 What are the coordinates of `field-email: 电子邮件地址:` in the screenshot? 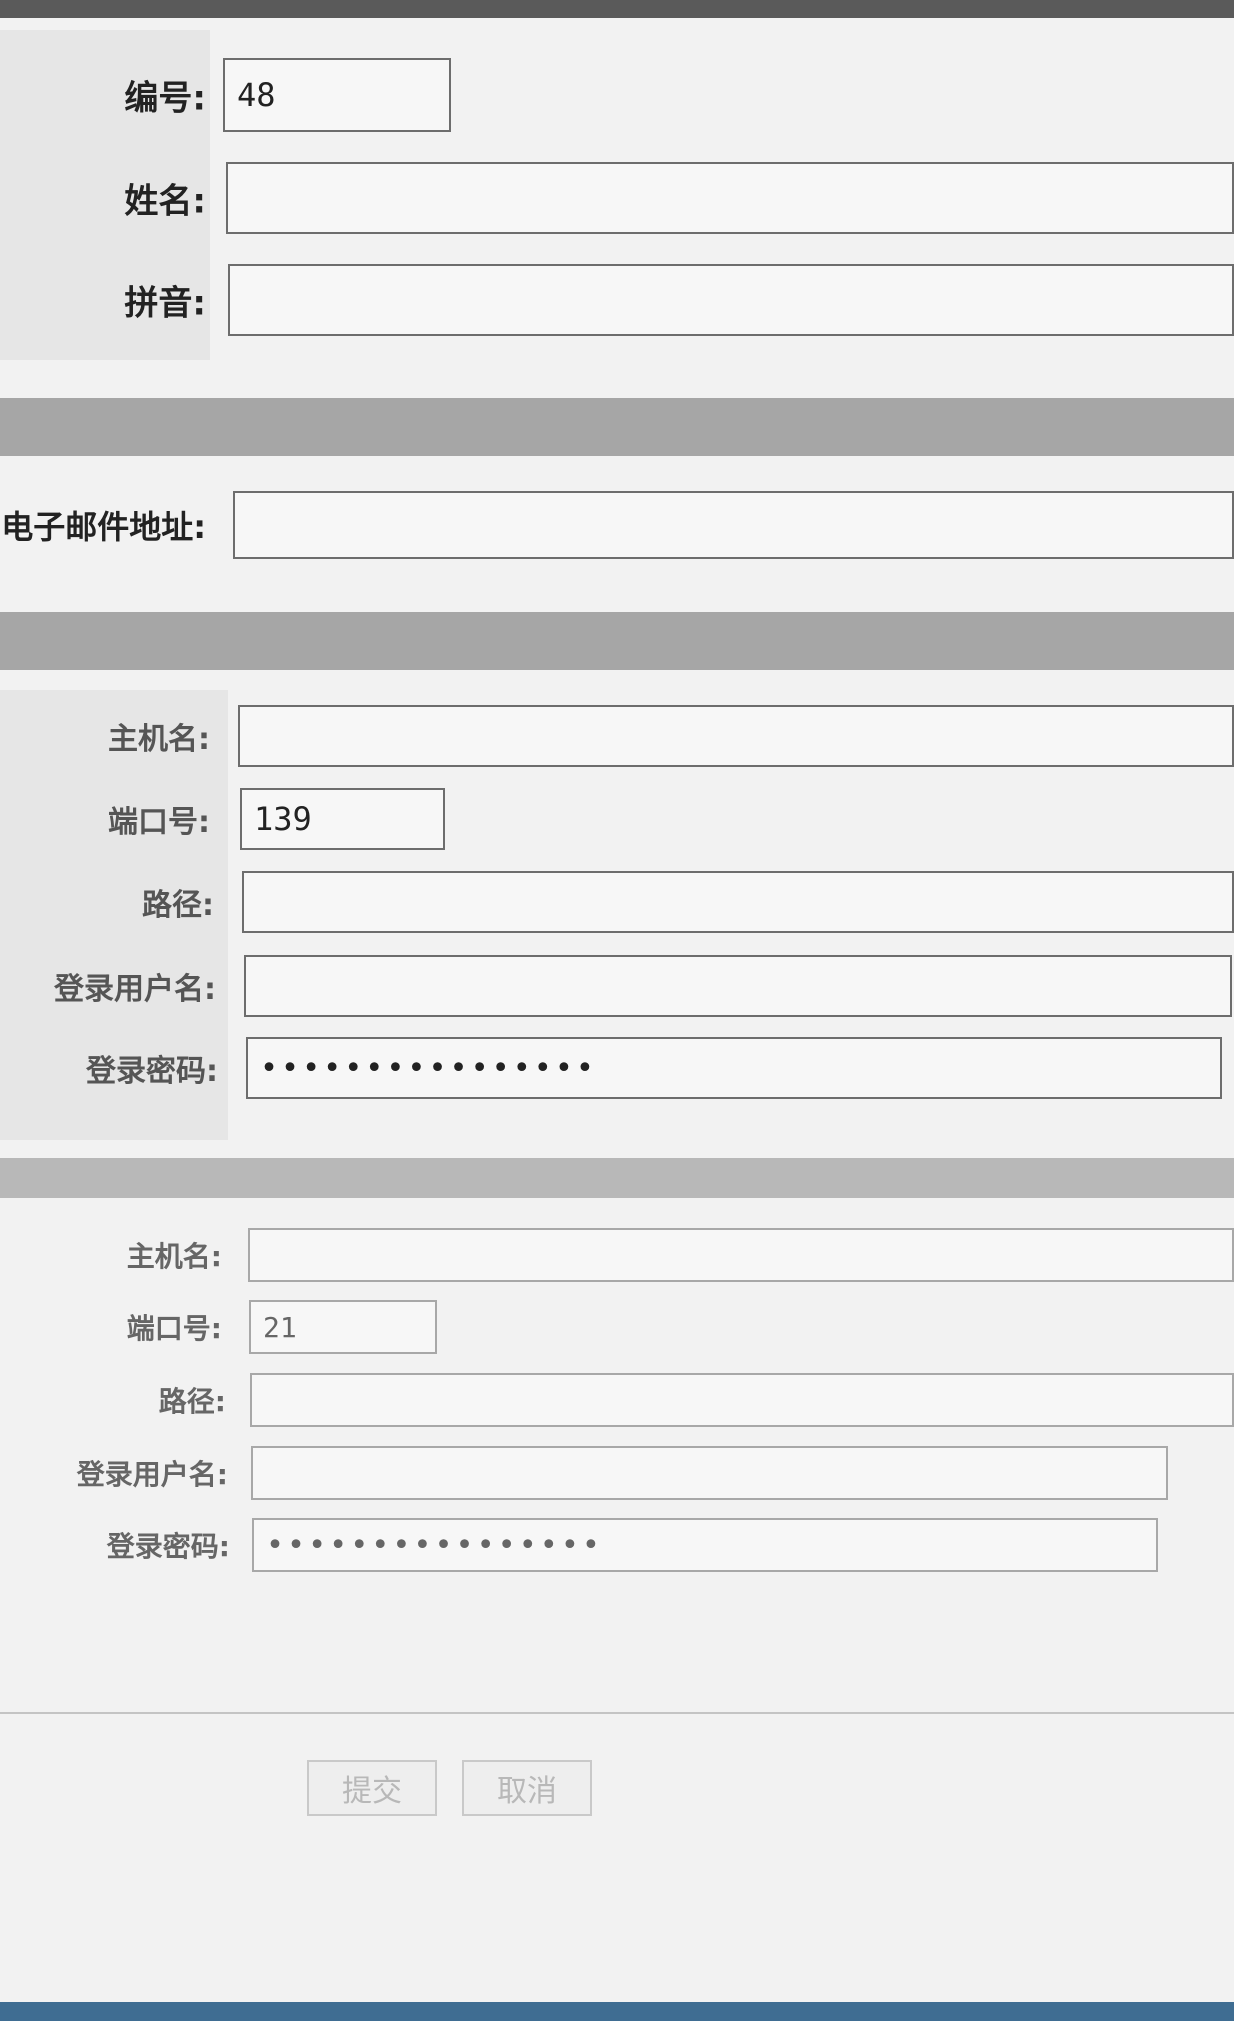 It's located at (617, 525).